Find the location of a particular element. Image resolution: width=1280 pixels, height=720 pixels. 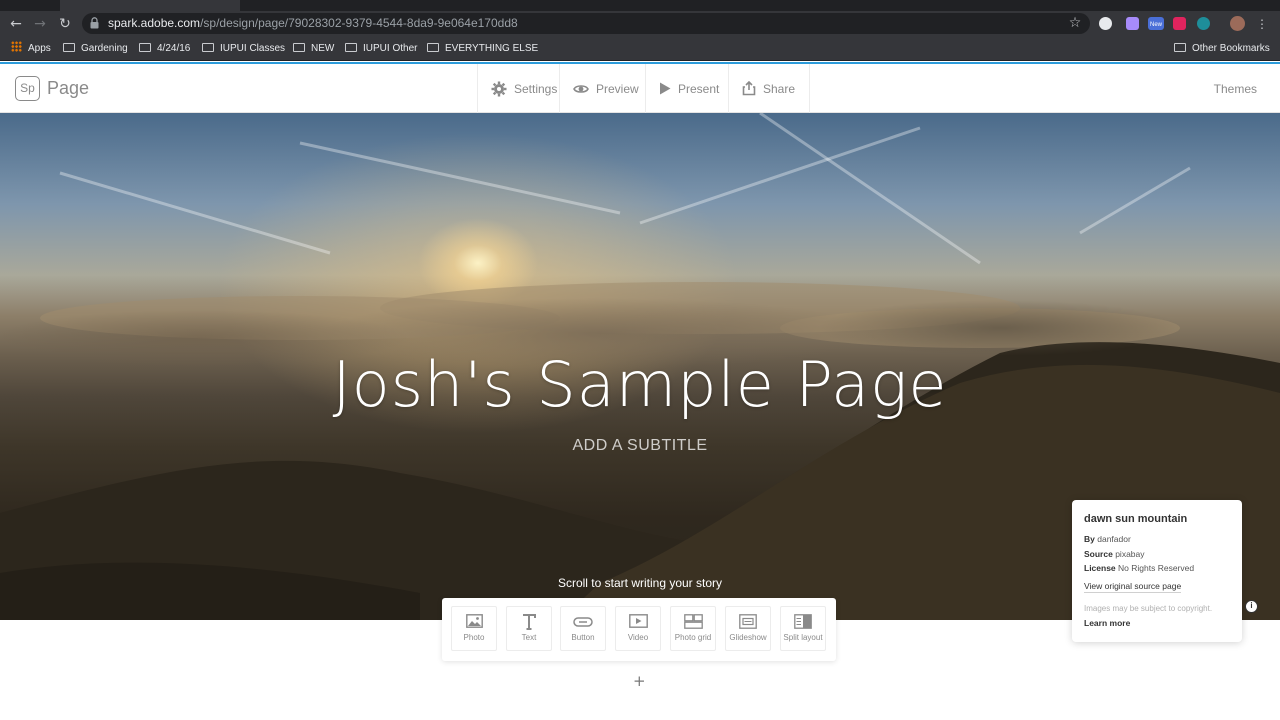

insert-photo-label: Photo is located at coordinates (474, 637).